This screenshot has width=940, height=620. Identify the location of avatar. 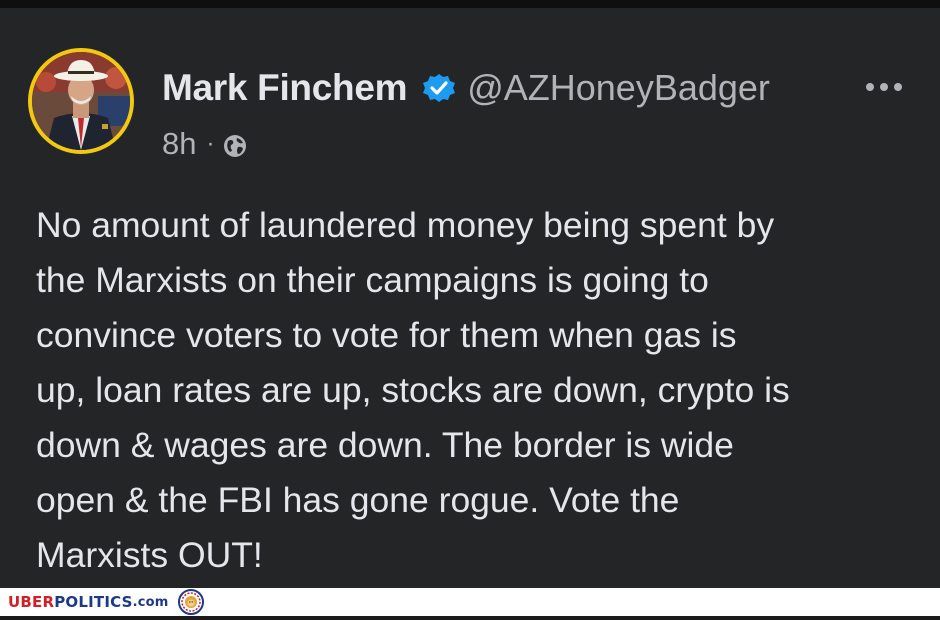
(81, 101).